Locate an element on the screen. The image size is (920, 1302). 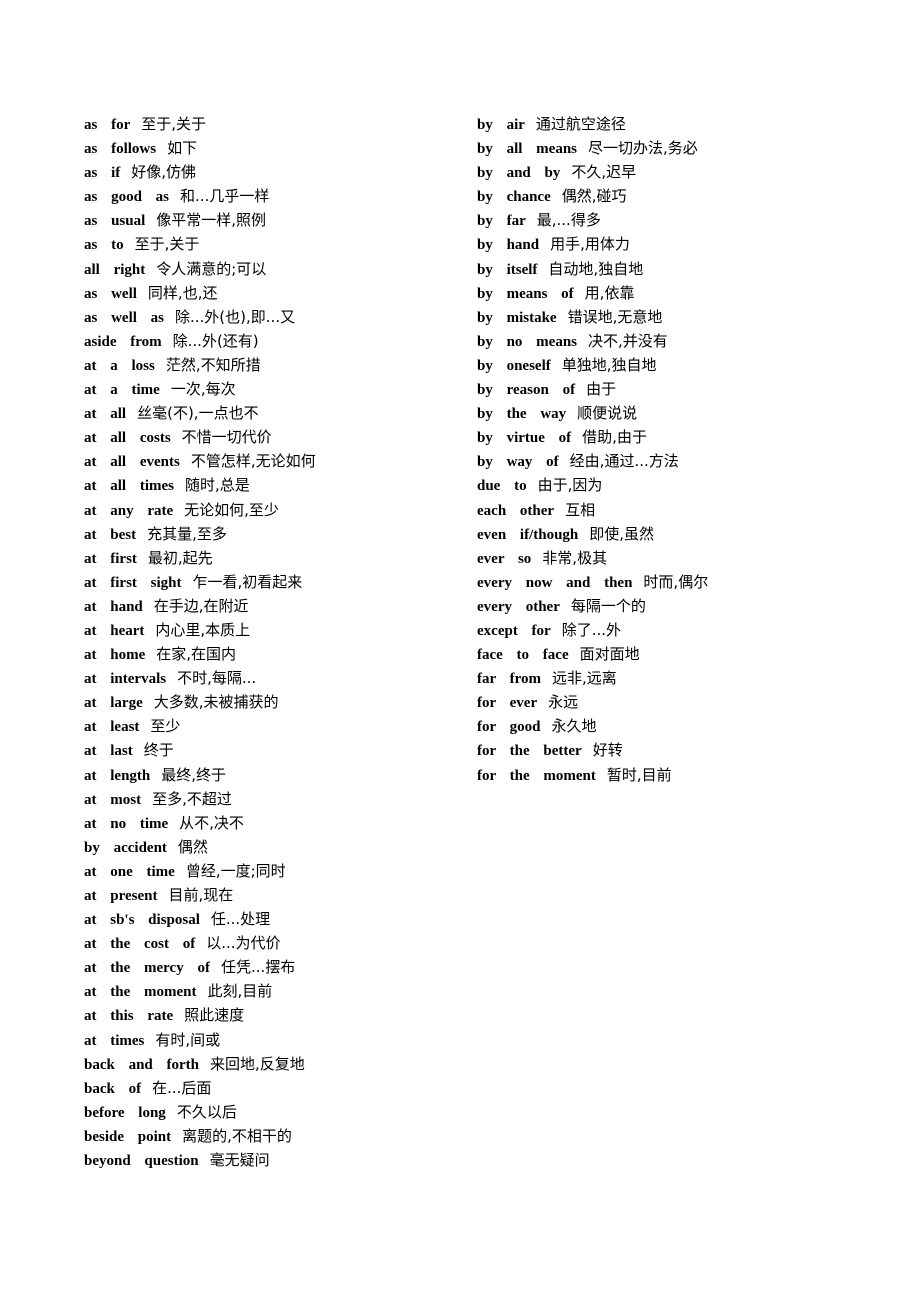
phrase-entry: aside from 除...外(还有) is located at coordinates (200, 341).